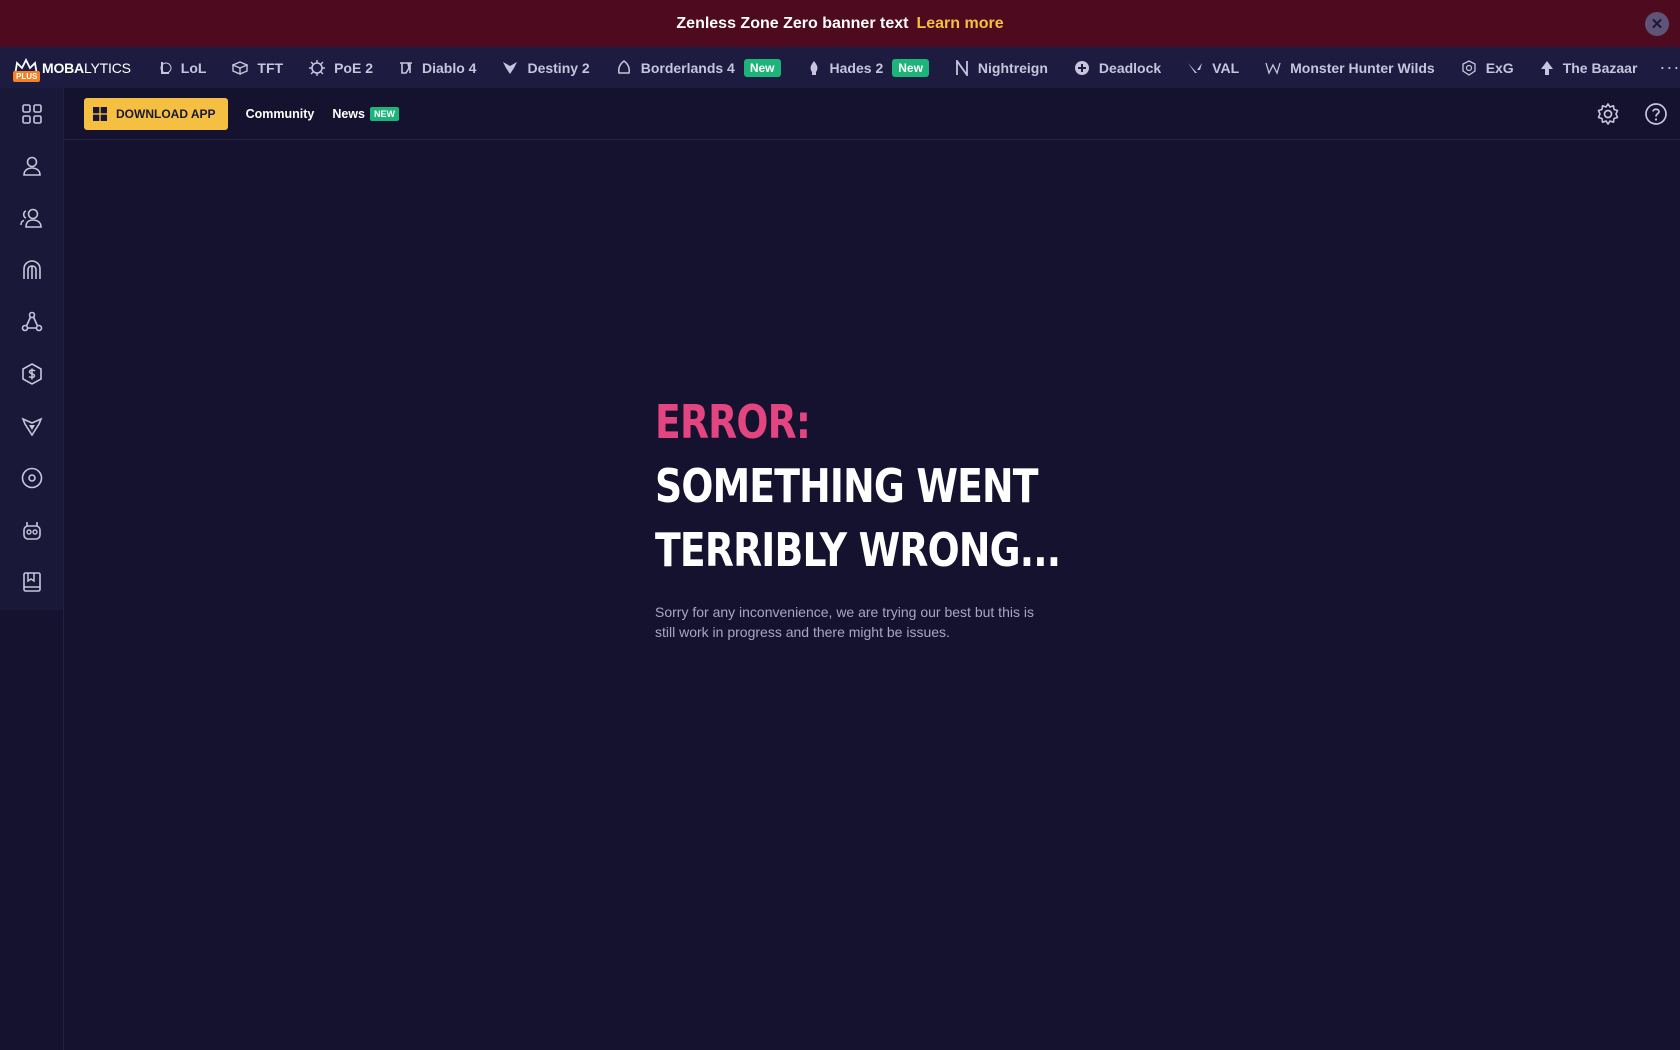  I want to click on network-icon, so click(31, 322).